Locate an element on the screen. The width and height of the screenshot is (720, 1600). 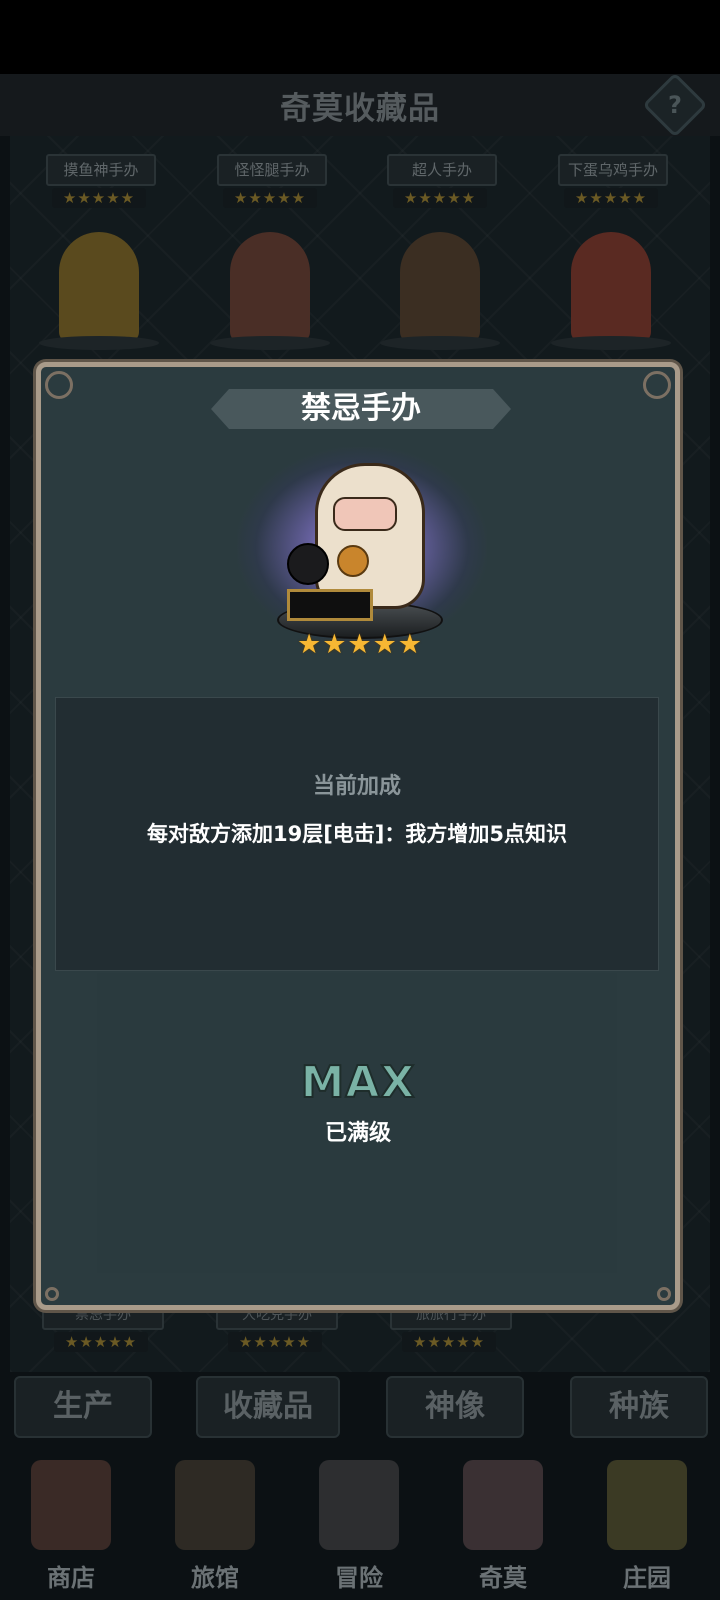
figurine-nameplate is located at coordinates (330, 605).